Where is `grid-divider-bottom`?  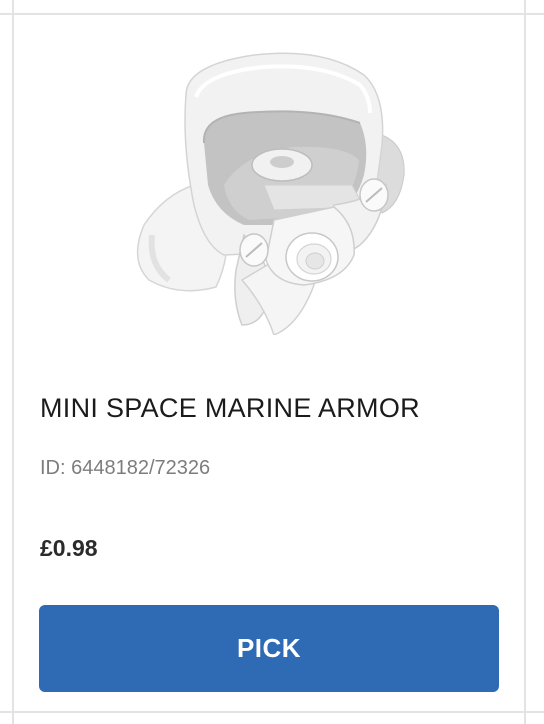
grid-divider-bottom is located at coordinates (272, 712).